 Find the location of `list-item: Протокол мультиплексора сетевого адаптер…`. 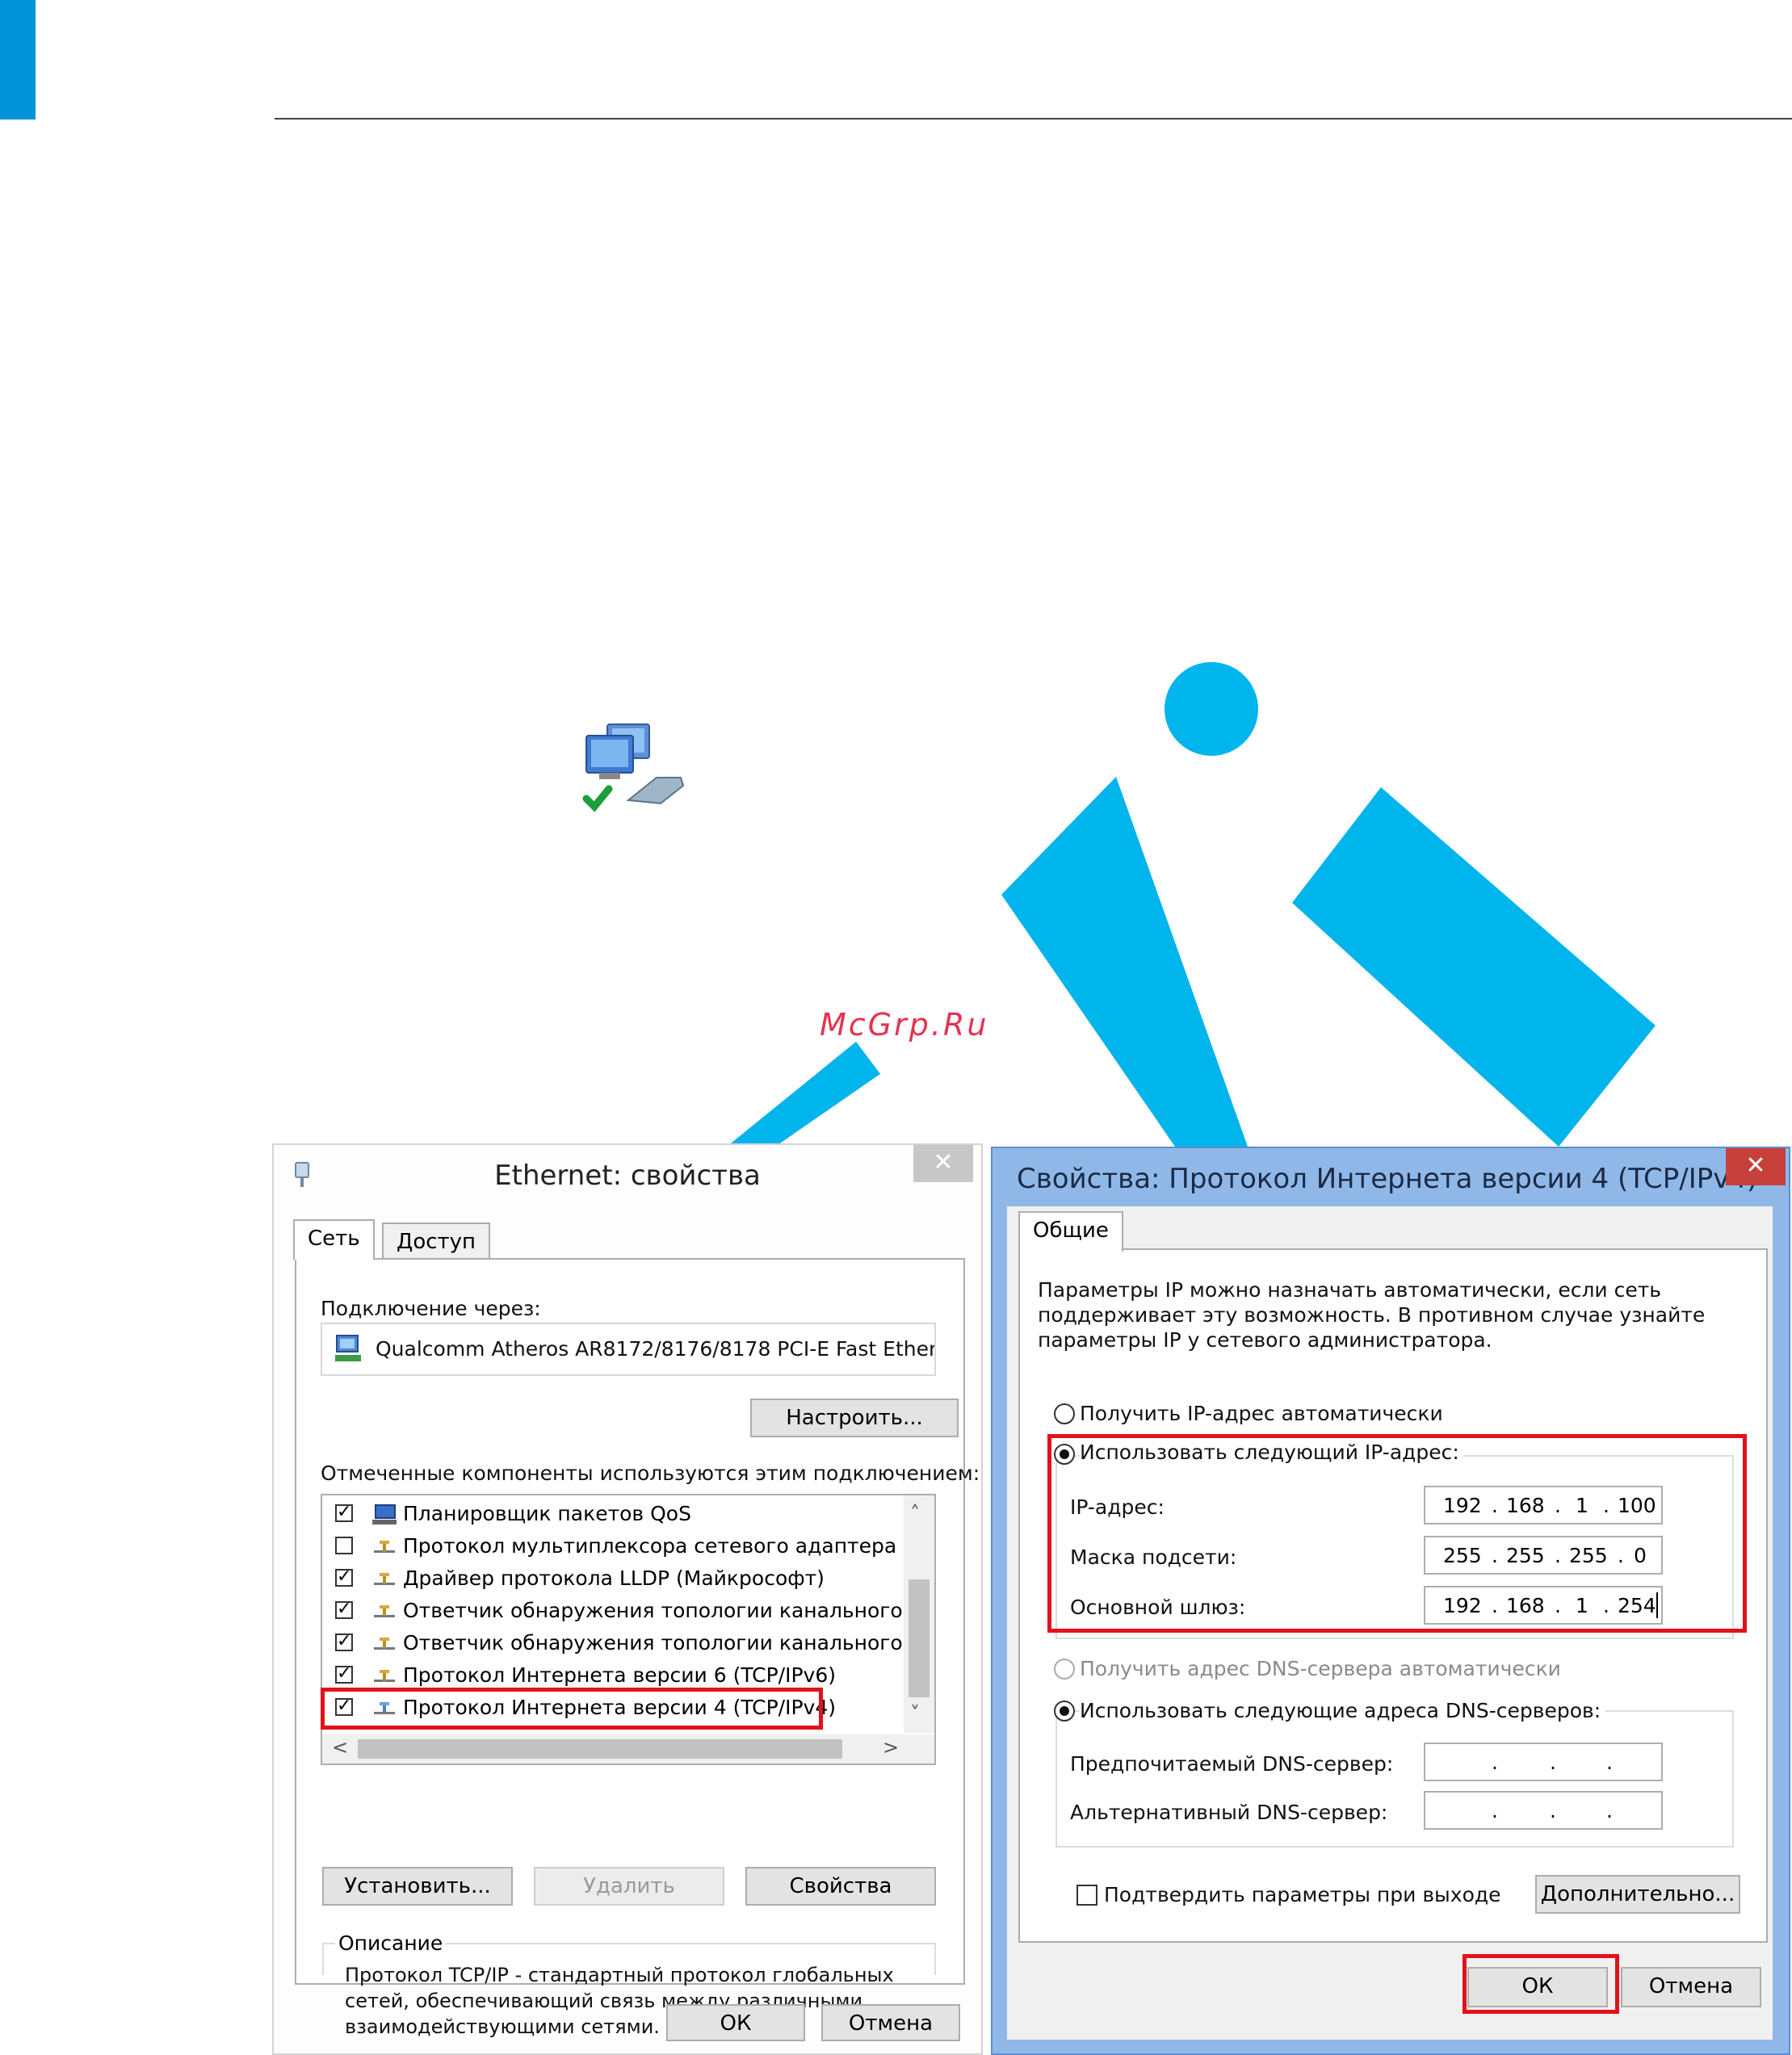

list-item: Протокол мультиплексора сетевого адаптер… is located at coordinates (628, 1547).